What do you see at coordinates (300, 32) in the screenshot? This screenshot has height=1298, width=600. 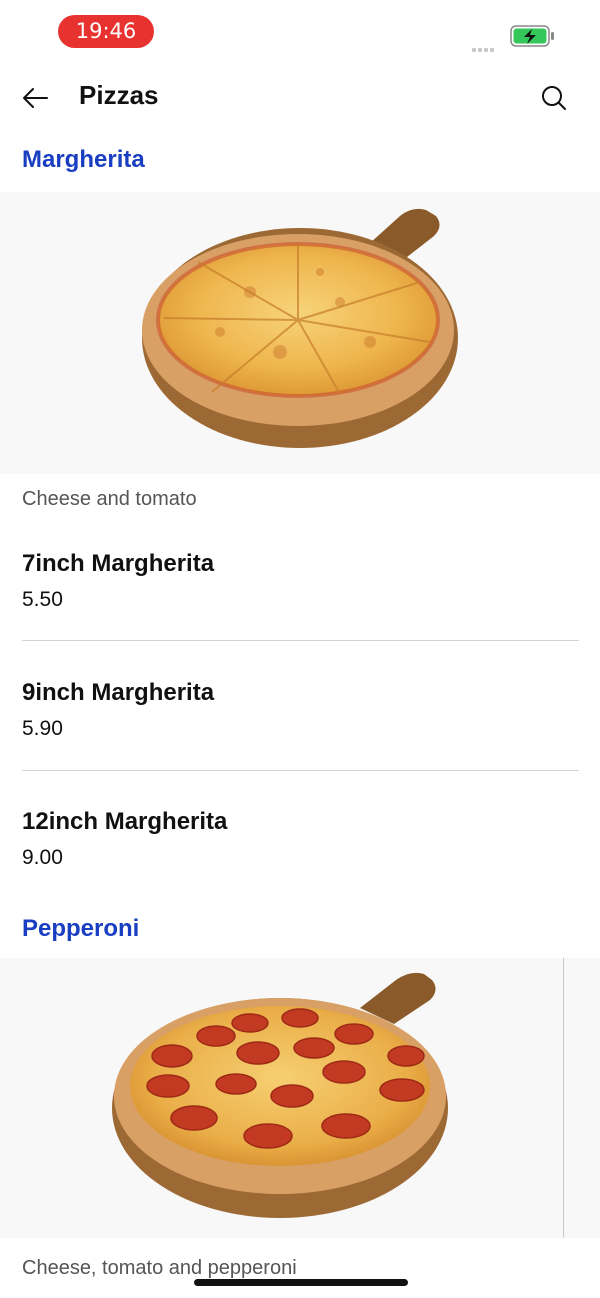 I see `status-bar: 19:46` at bounding box center [300, 32].